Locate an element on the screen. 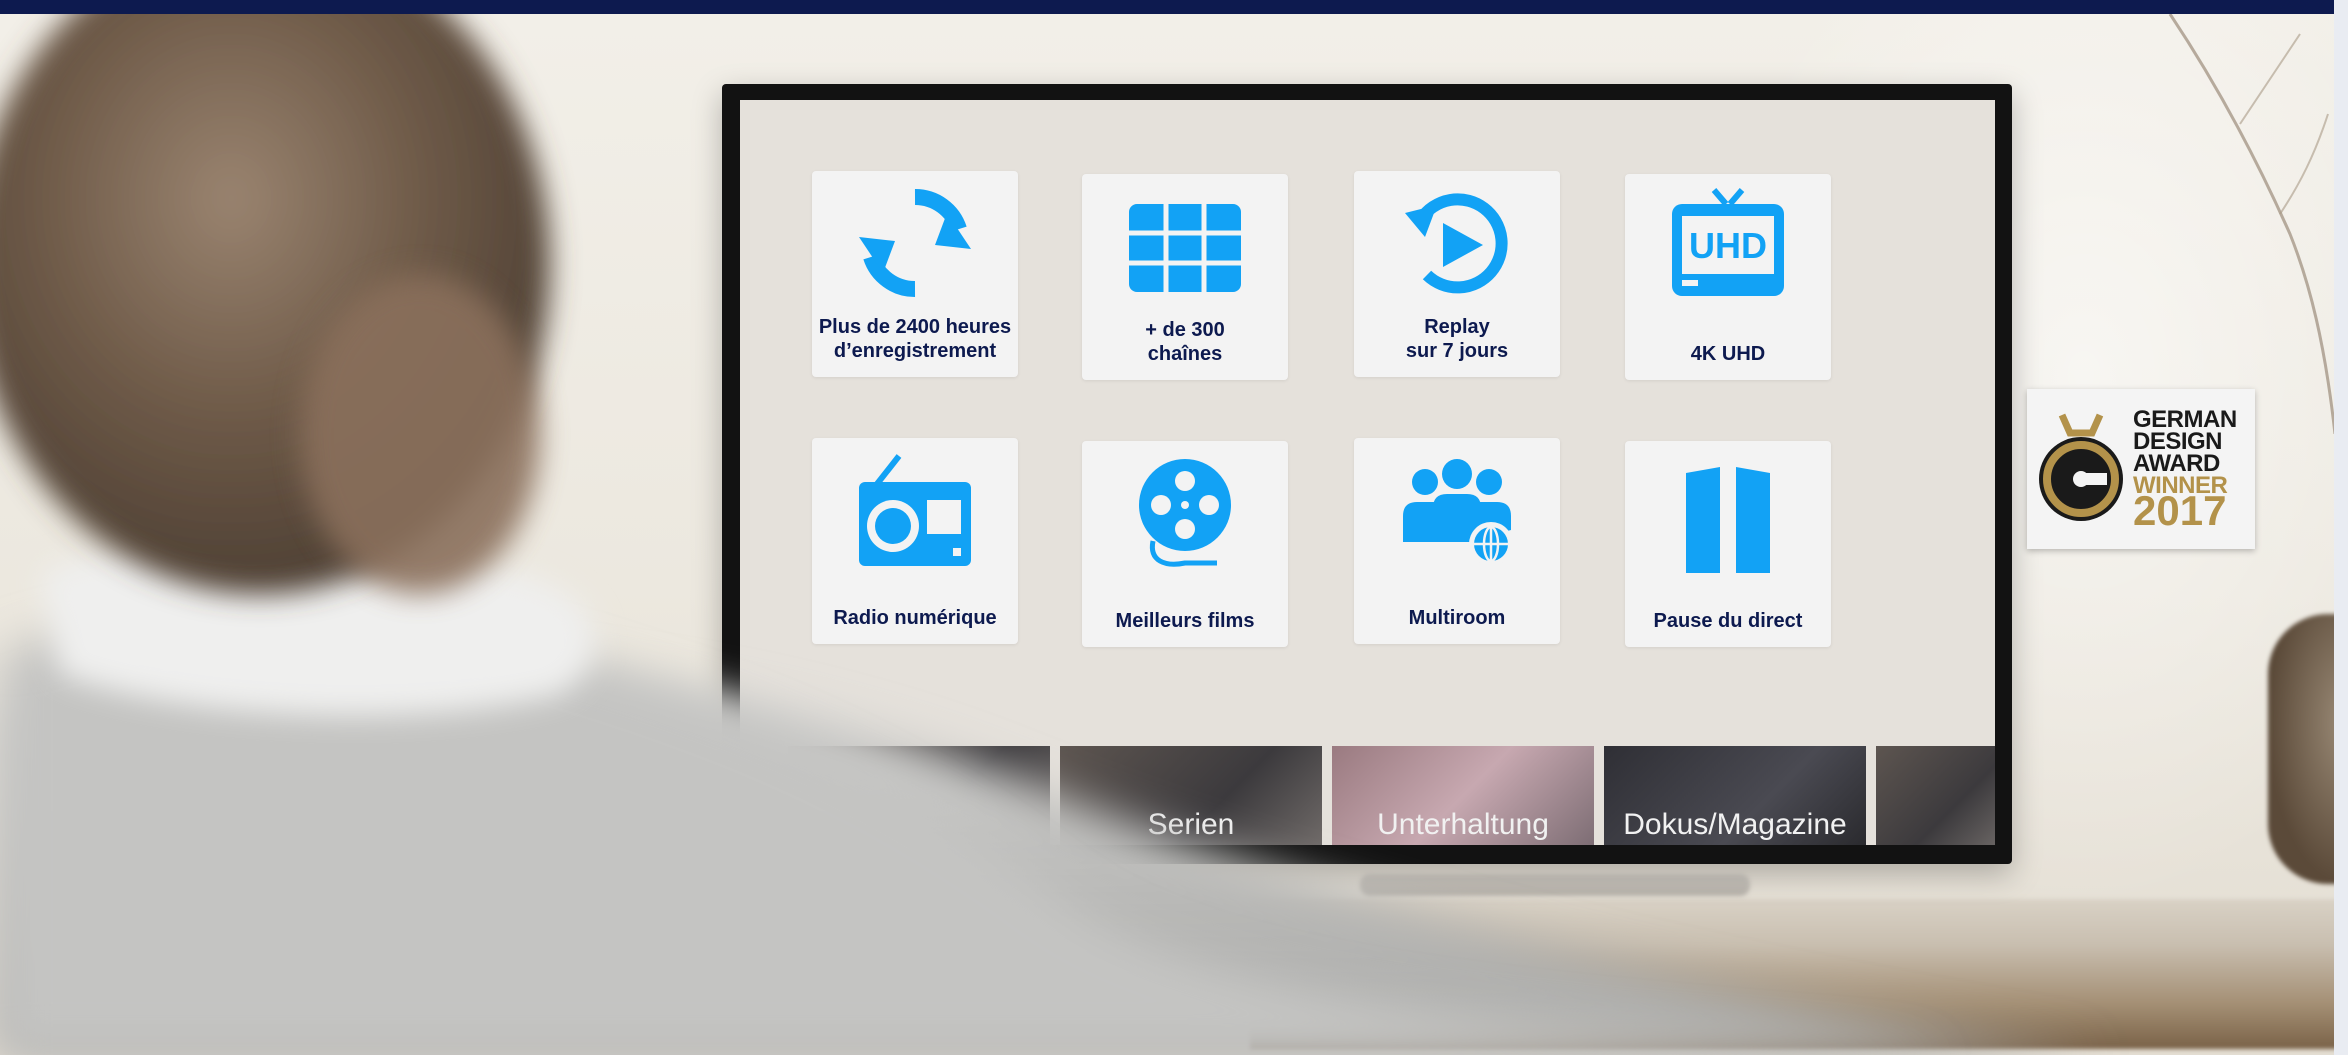  radio-icon is located at coordinates (915, 510).